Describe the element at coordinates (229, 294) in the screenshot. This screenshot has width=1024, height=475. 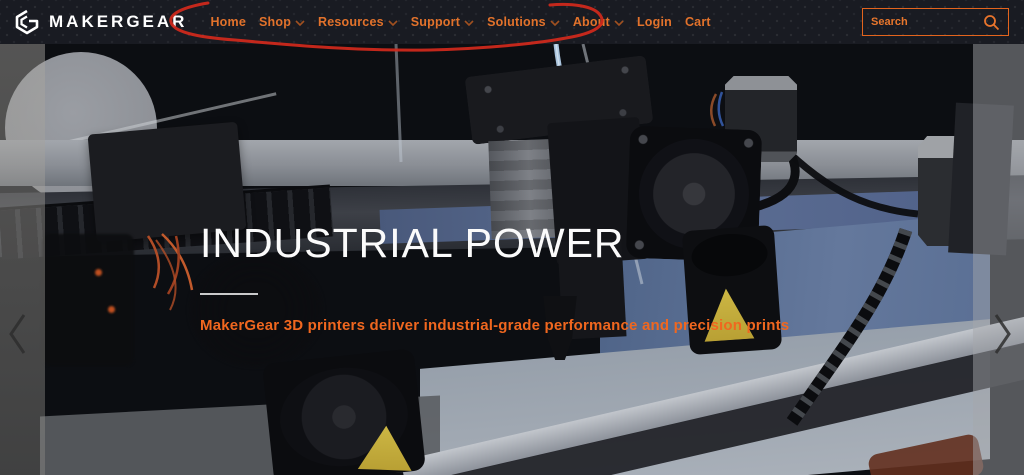
I see `title-divider` at that location.